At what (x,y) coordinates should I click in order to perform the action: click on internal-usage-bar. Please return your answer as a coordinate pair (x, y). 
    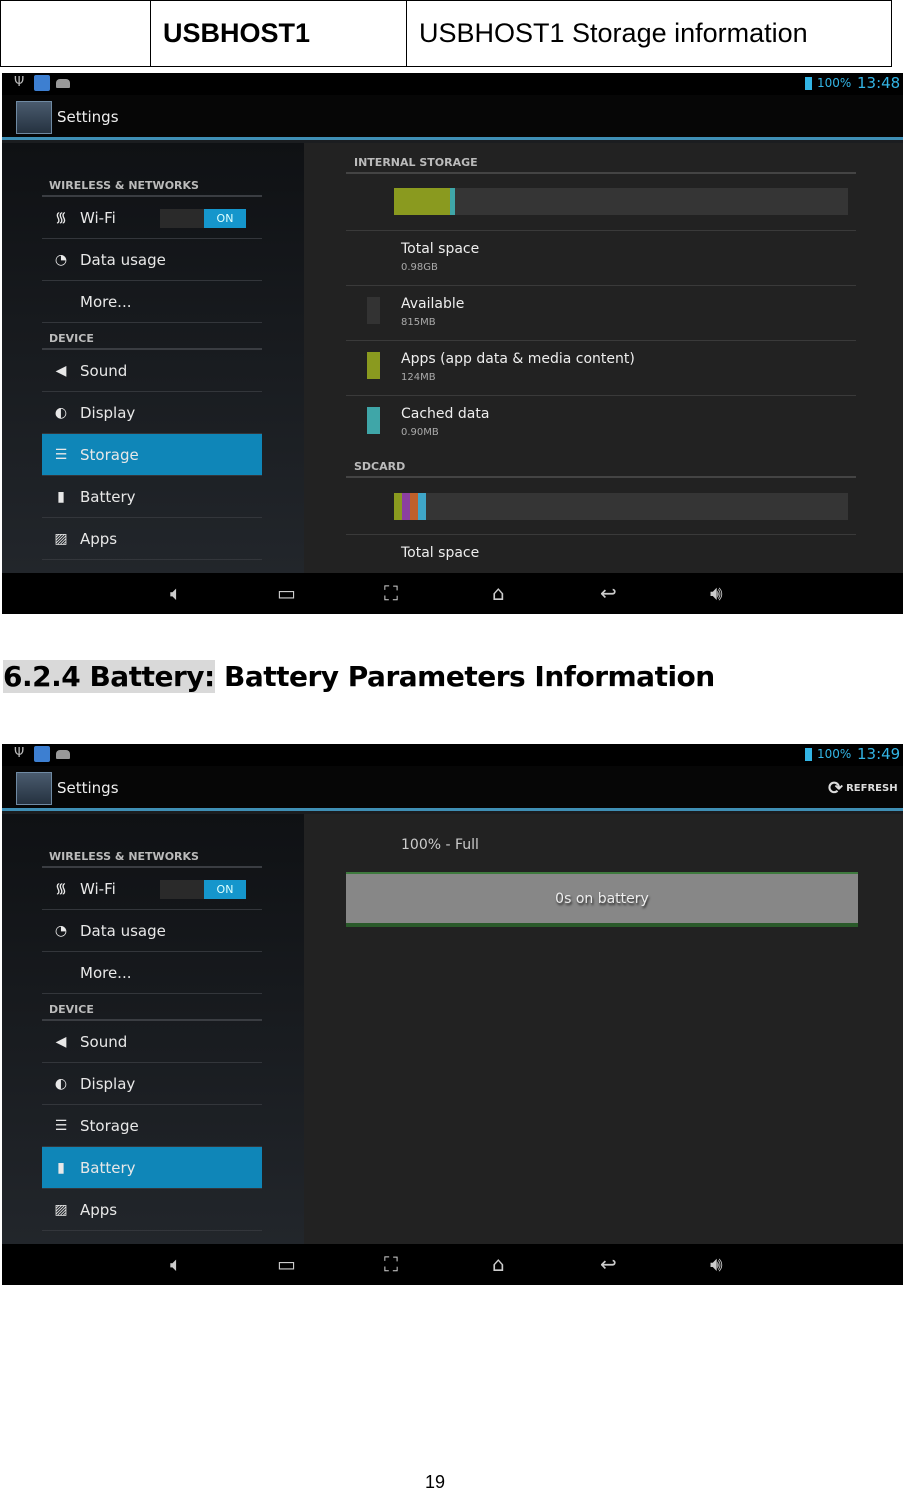
    Looking at the image, I should click on (621, 201).